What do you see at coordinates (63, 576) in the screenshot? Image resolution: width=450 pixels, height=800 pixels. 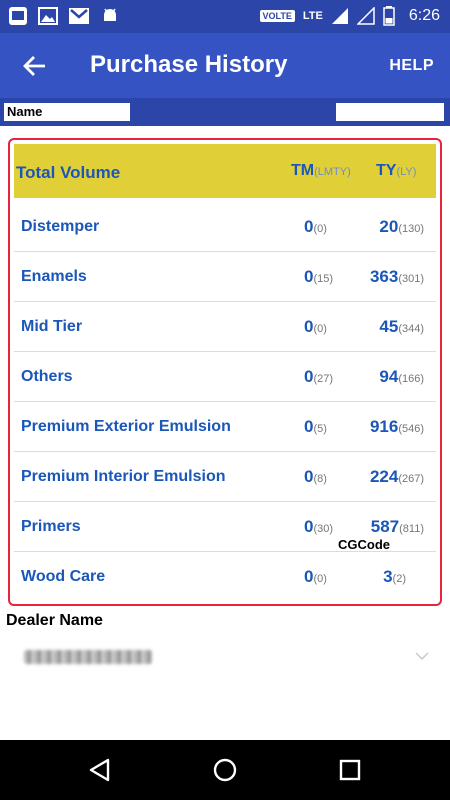 I see `row-label: Wood Care` at bounding box center [63, 576].